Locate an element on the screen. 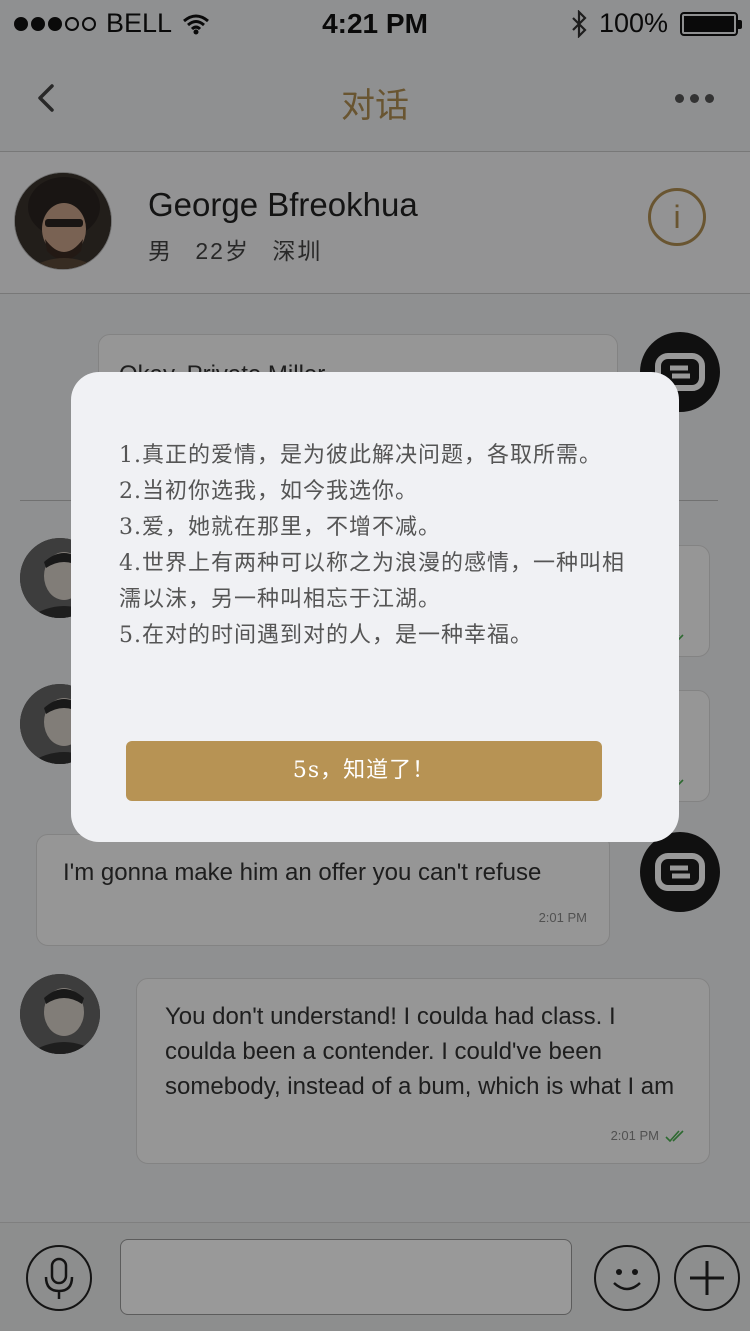  tip-line: 4.世界上有两种可以称之为浪漫的感情，一种叫相濡以沫，另一种叫相忘于江湖。 is located at coordinates (372, 581).